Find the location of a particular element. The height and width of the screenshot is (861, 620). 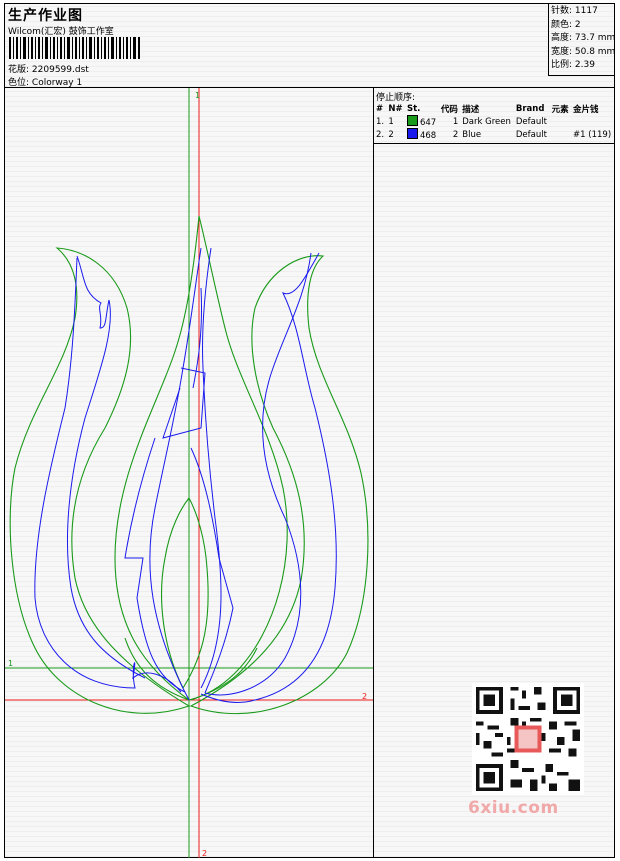

row-num: 1. is located at coordinates (380, 121).